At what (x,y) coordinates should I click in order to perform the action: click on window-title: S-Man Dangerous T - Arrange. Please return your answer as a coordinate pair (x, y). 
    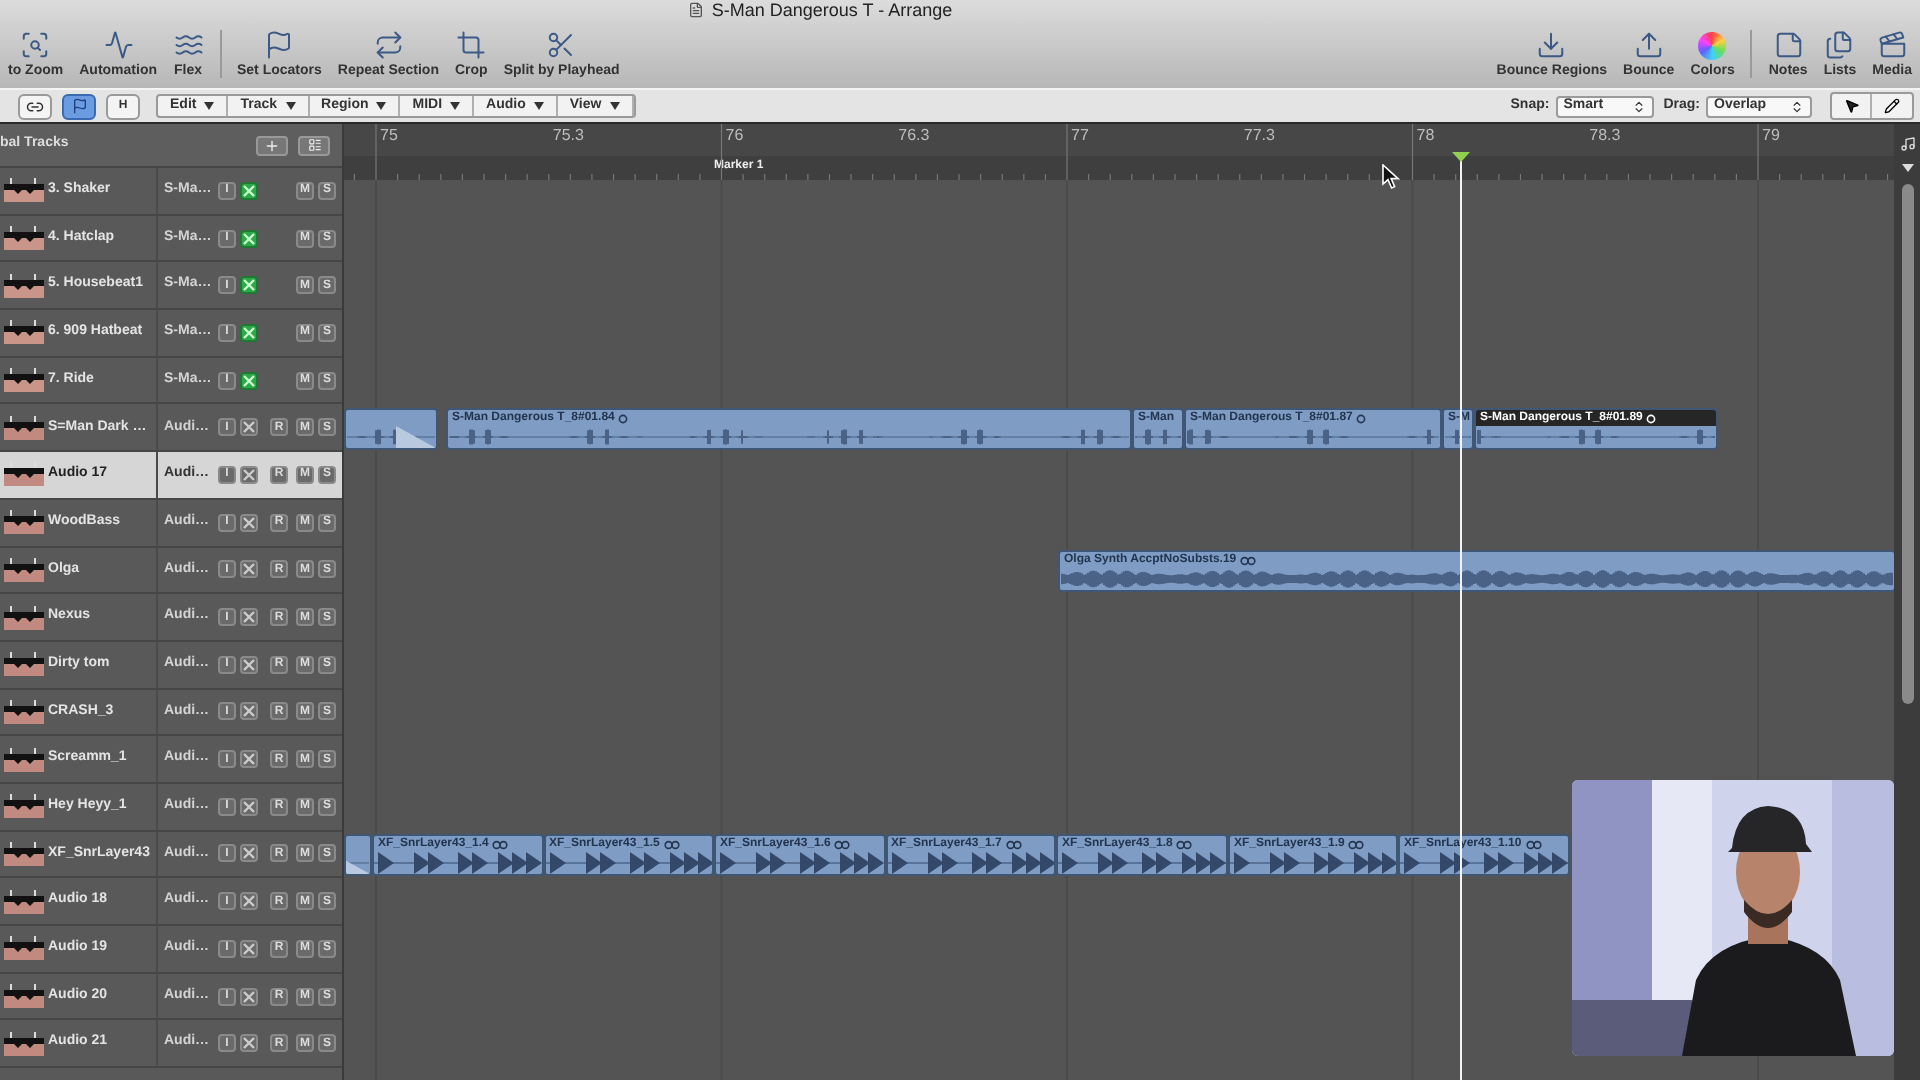
    Looking at the image, I should click on (832, 10).